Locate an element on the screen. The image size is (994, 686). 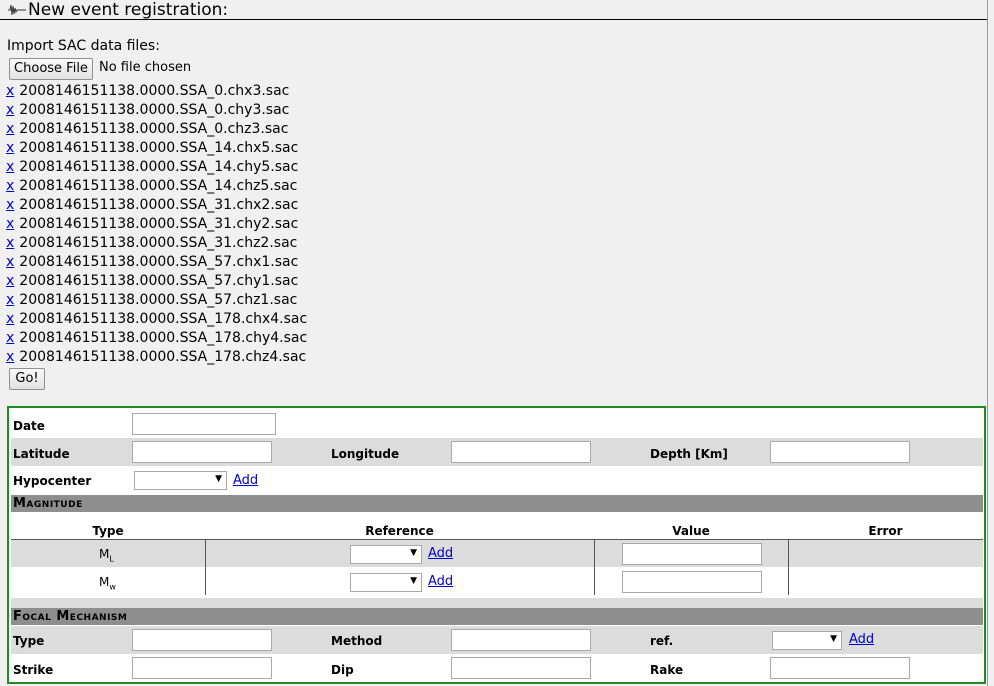
focal-type-label: Type is located at coordinates (29, 641).